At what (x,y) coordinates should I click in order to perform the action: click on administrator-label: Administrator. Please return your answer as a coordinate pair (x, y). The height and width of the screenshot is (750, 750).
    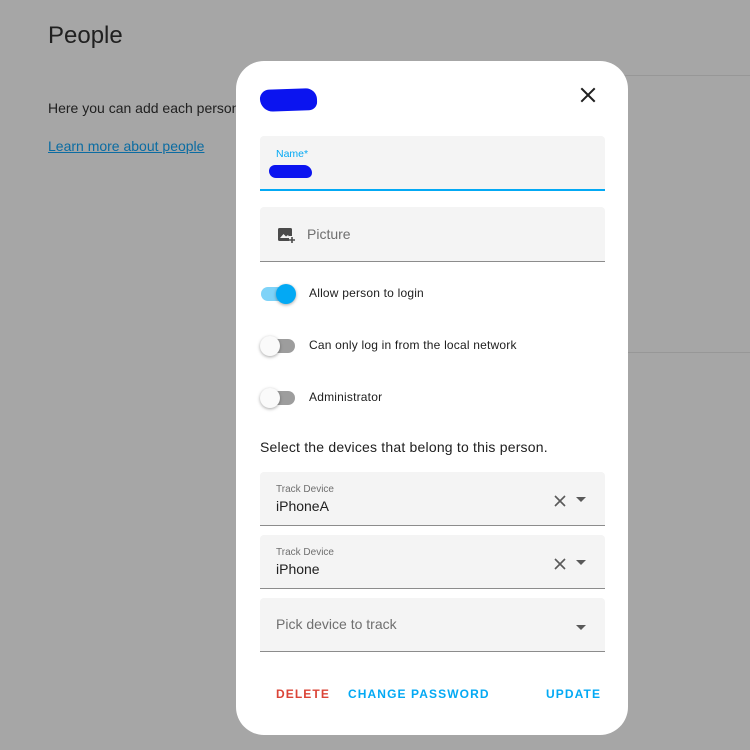
    Looking at the image, I should click on (346, 397).